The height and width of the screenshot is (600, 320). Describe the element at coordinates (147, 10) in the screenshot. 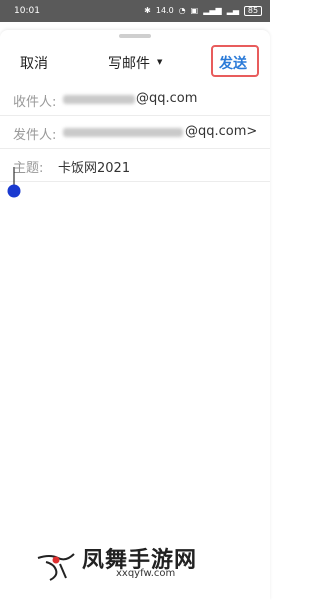

I see `bluetooth-icon: ✱` at that location.